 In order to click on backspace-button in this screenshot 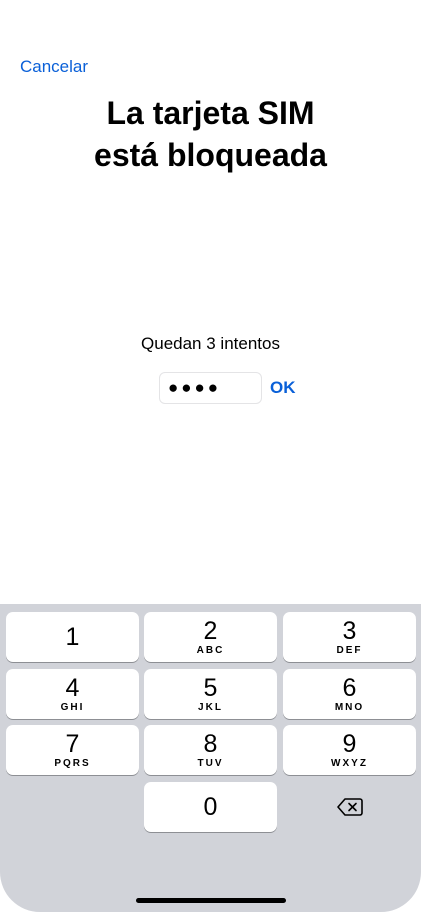, I will do `click(349, 807)`.